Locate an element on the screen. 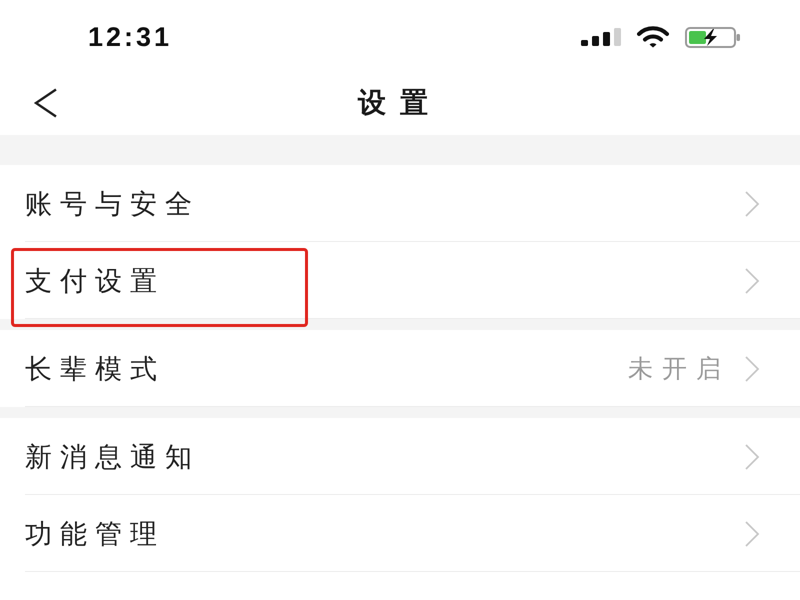 Image resolution: width=800 pixels, height=600 pixels. back-icon is located at coordinates (46, 103).